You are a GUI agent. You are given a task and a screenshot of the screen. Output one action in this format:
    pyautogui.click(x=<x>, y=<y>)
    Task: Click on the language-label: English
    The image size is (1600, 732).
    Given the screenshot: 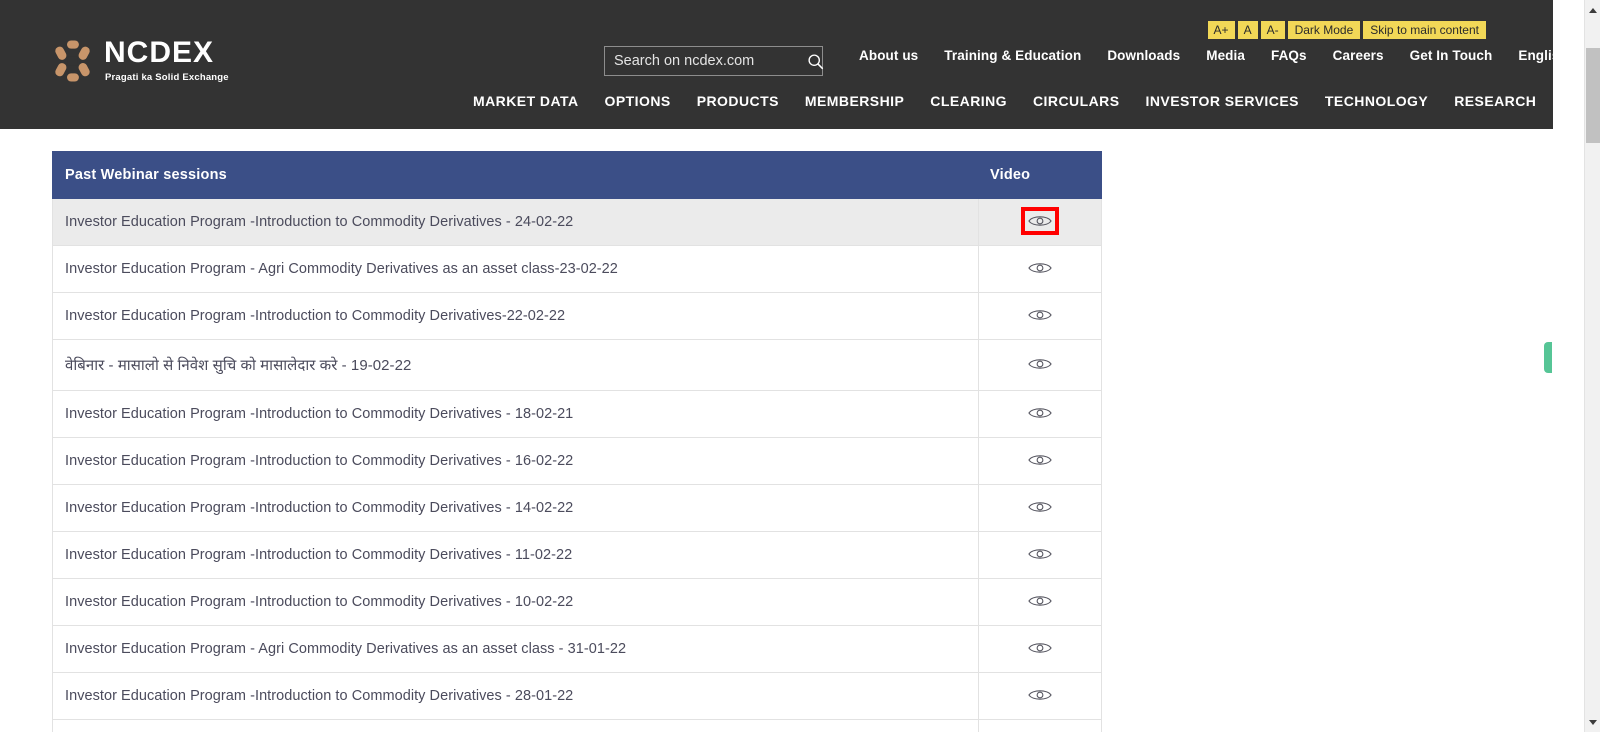 What is the action you would take?
    pyautogui.click(x=1535, y=55)
    